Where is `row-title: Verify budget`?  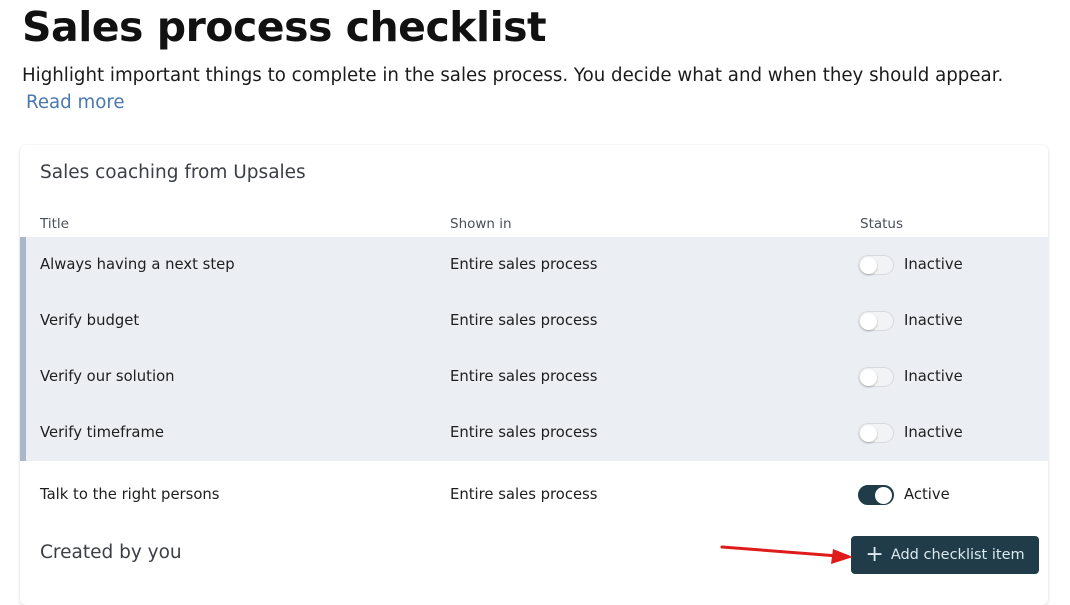 row-title: Verify budget is located at coordinates (90, 320).